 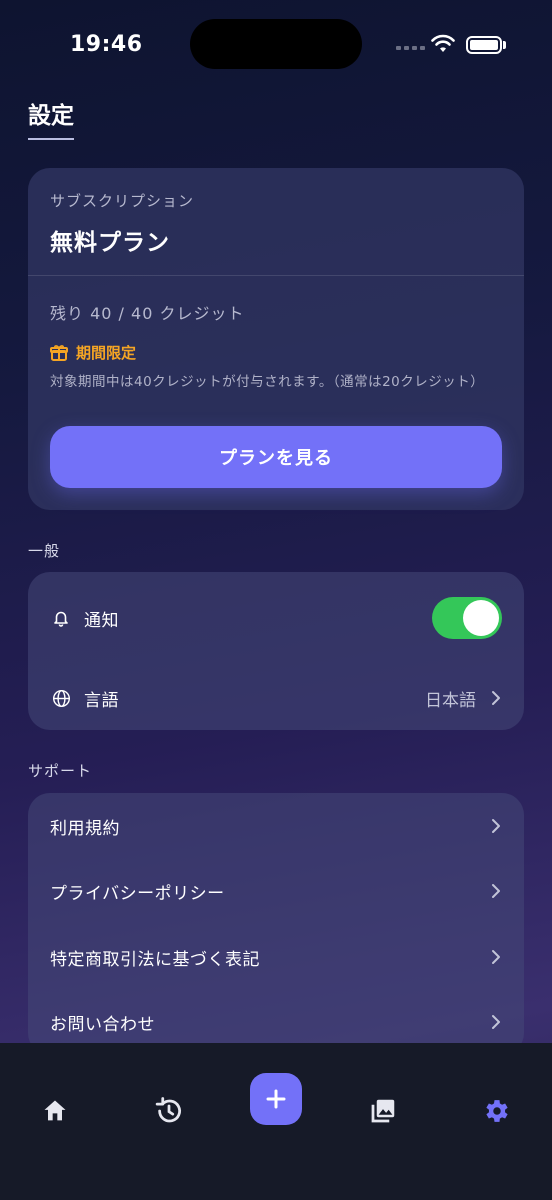 What do you see at coordinates (122, 201) in the screenshot?
I see `subscription-label: サブスクリプション` at bounding box center [122, 201].